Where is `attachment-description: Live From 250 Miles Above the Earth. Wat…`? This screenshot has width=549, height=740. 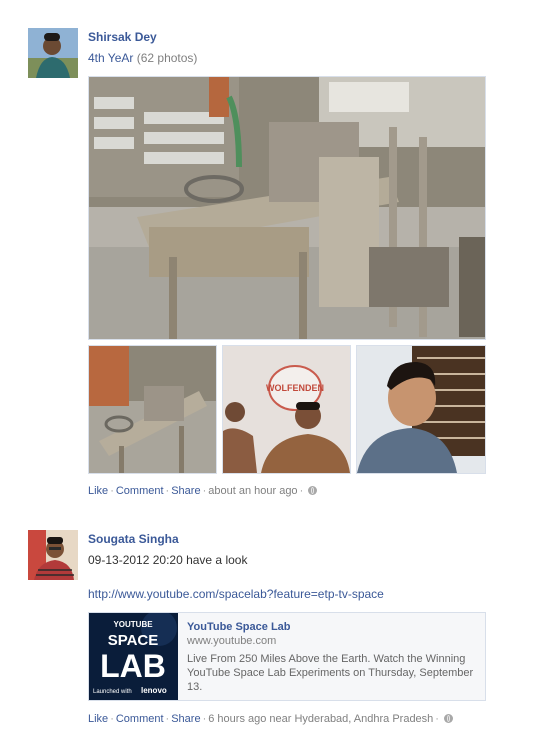 attachment-description: Live From 250 Miles Above the Earth. Wat… is located at coordinates (330, 673).